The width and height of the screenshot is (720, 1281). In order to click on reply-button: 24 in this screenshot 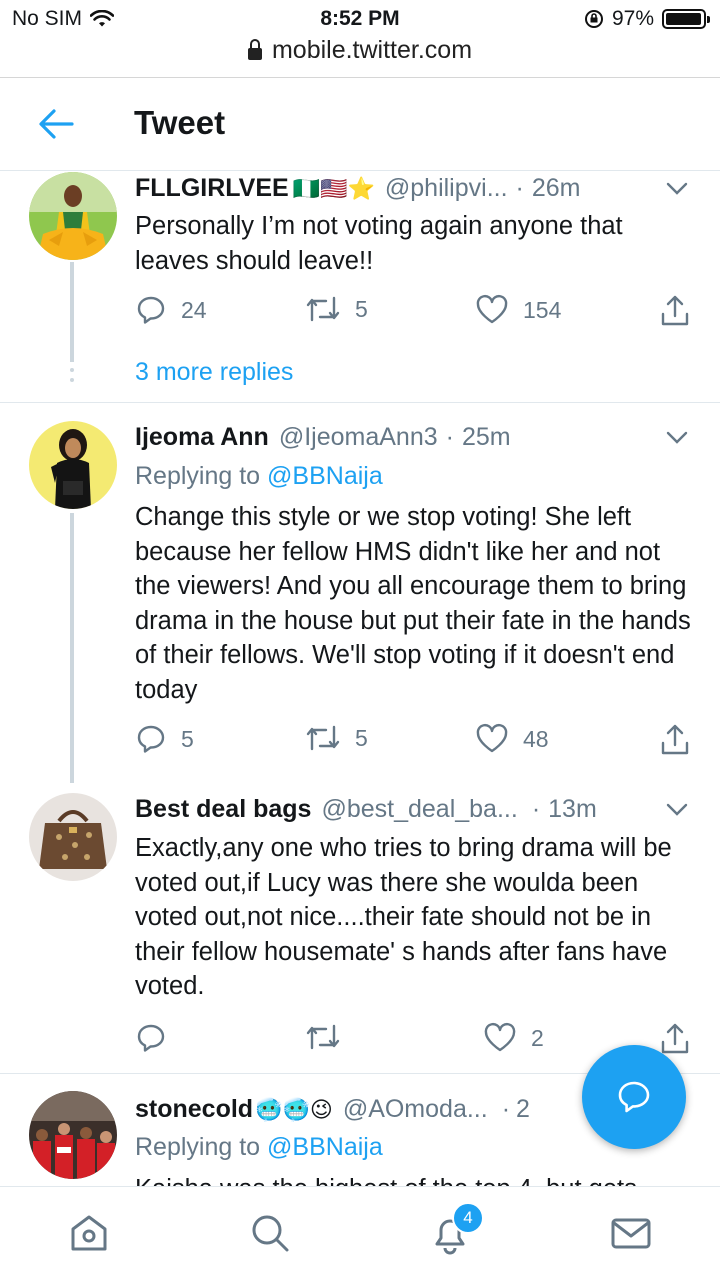, I will do `click(171, 310)`.